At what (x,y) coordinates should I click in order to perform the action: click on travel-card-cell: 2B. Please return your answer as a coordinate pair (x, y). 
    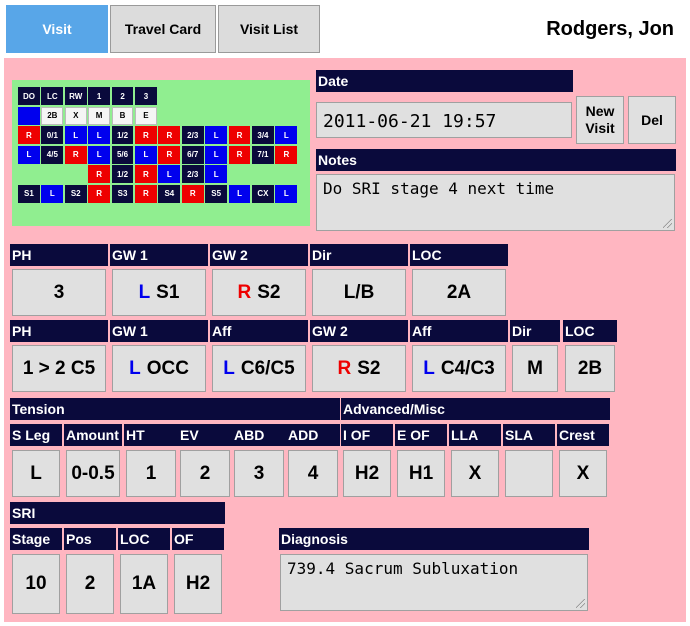
    Looking at the image, I should click on (52, 115).